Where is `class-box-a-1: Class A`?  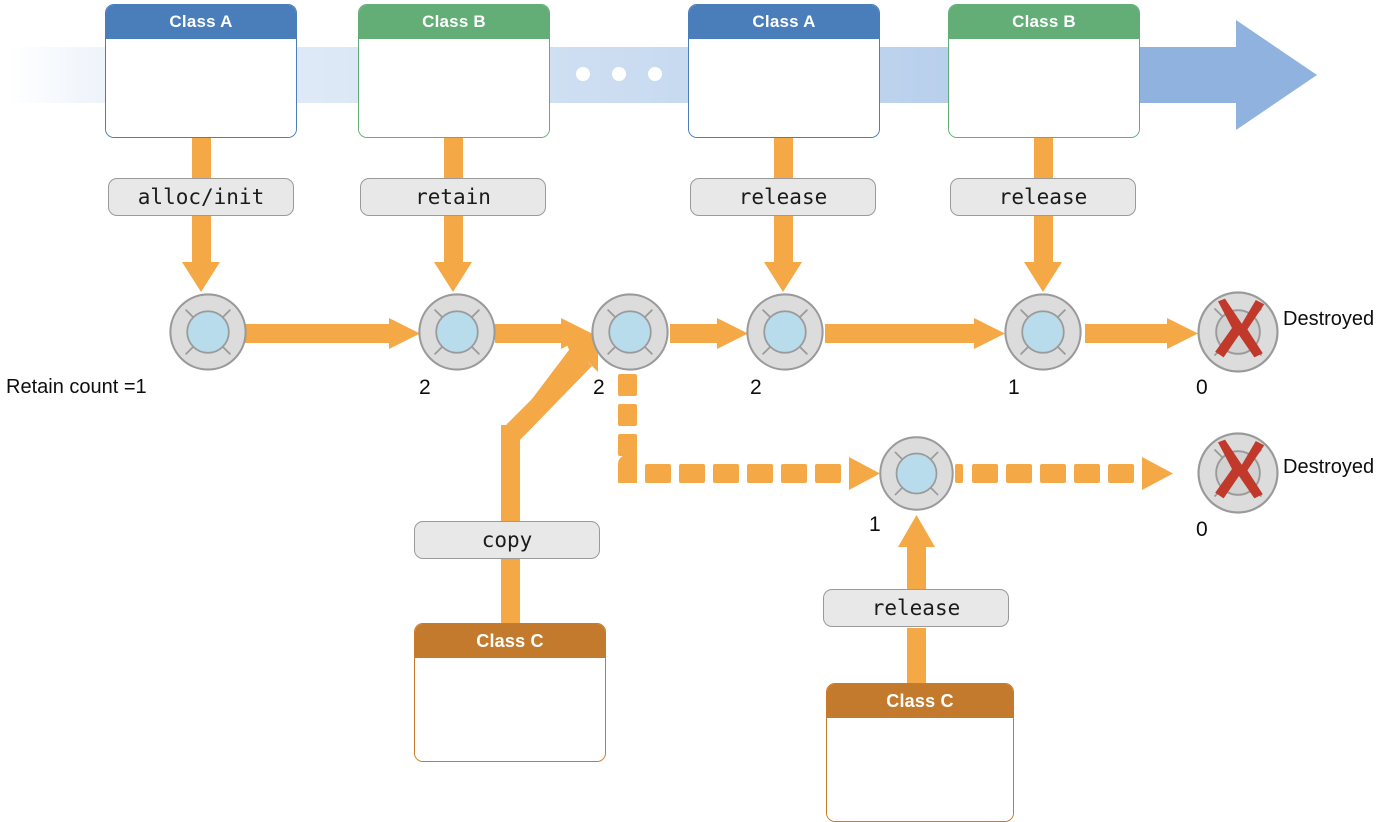
class-box-a-1: Class A is located at coordinates (201, 71).